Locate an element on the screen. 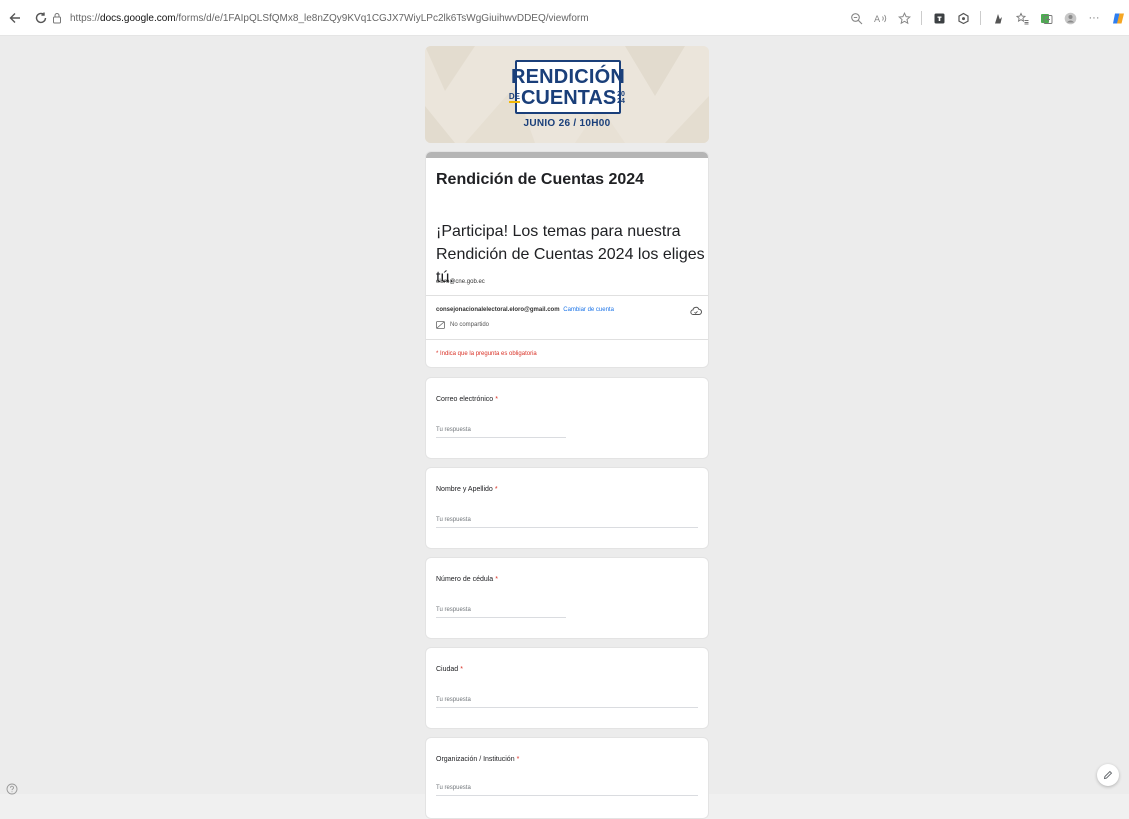  organization-field: Tu respuesta is located at coordinates (567, 790).